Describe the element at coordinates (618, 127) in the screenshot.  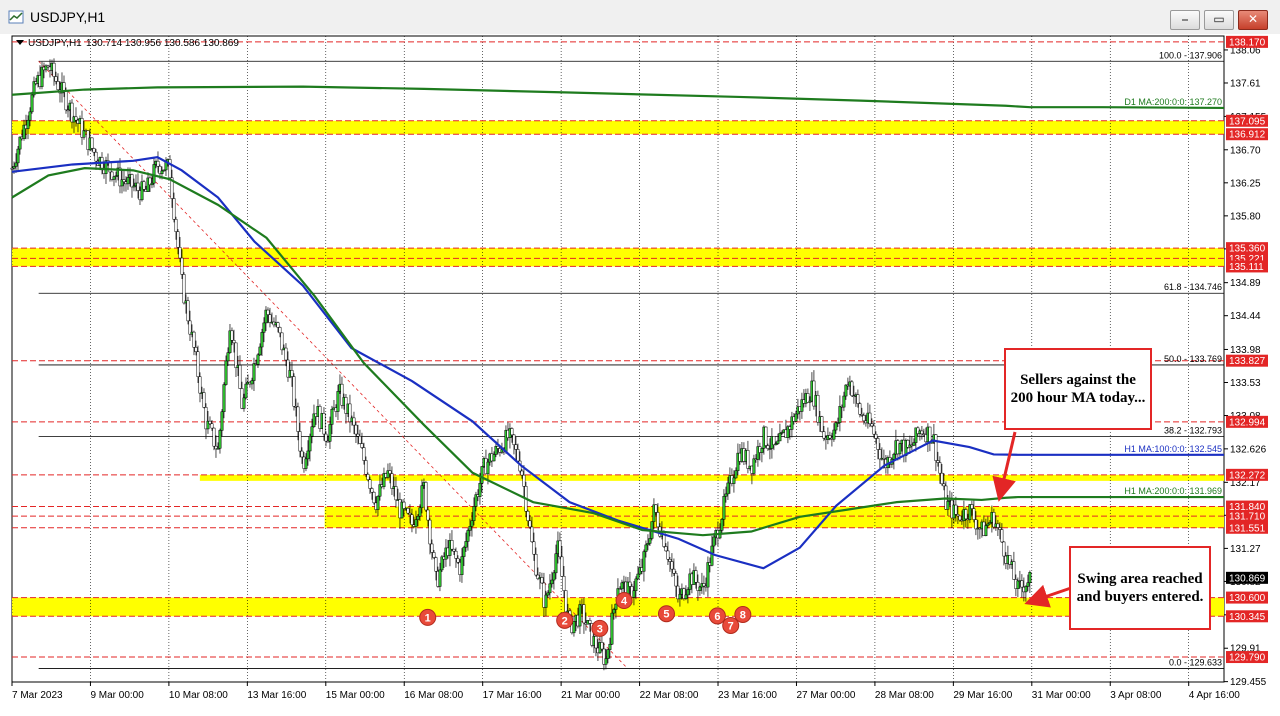
I see `support-resistance-zone` at that location.